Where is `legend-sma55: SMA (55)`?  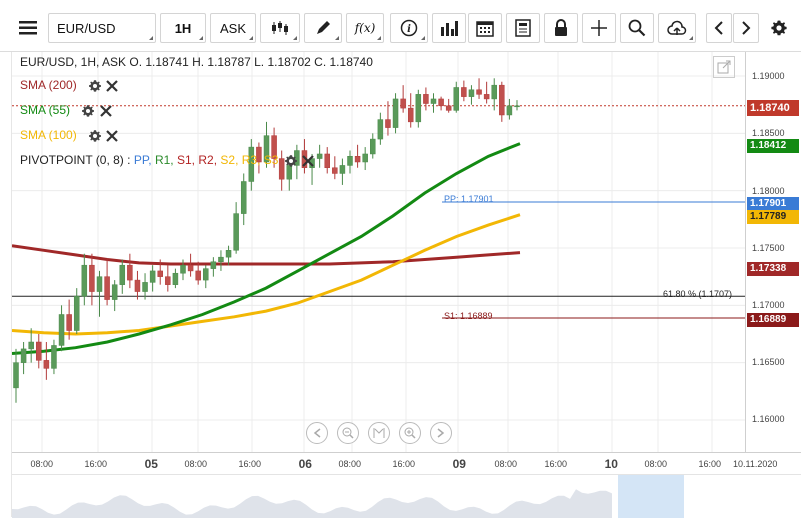
legend-sma55: SMA (55) is located at coordinates (66, 110).